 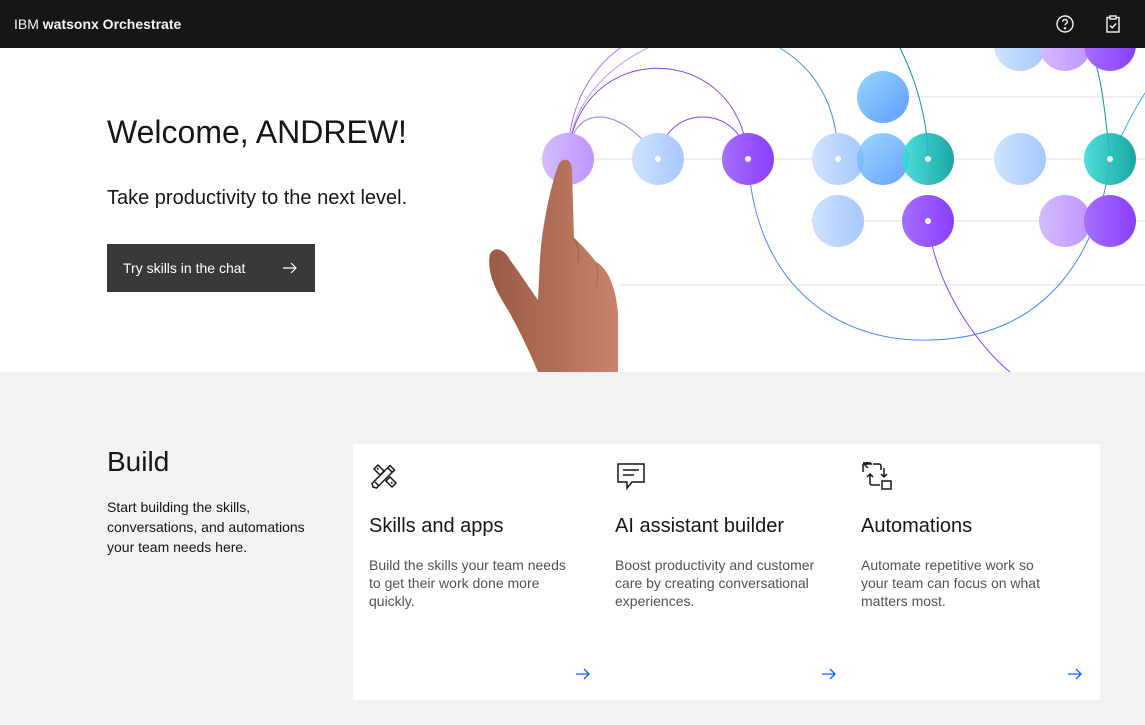 What do you see at coordinates (436, 526) in the screenshot?
I see `card-title: Skills and apps` at bounding box center [436, 526].